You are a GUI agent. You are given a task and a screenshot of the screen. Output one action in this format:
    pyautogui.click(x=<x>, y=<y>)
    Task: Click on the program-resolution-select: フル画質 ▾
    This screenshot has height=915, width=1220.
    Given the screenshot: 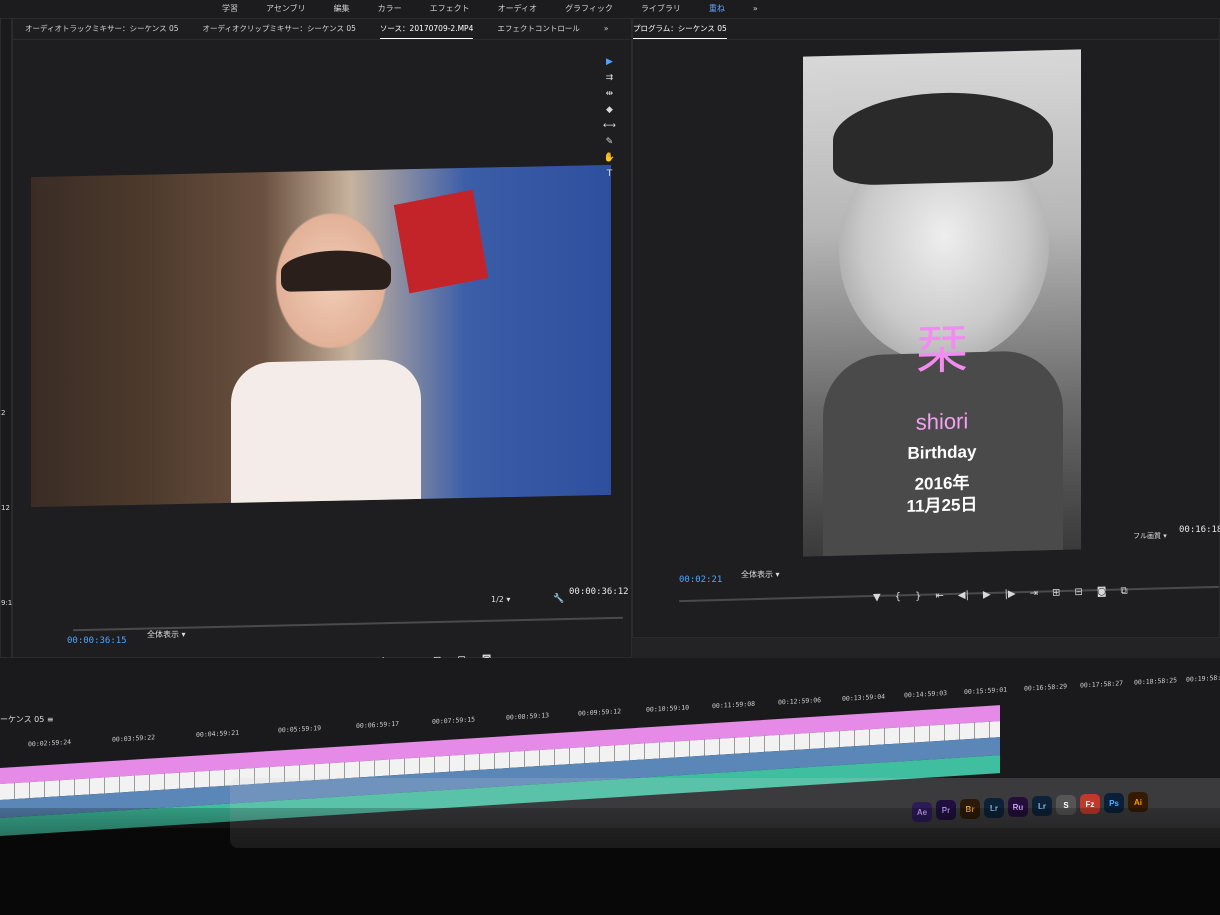 What is the action you would take?
    pyautogui.click(x=1150, y=536)
    